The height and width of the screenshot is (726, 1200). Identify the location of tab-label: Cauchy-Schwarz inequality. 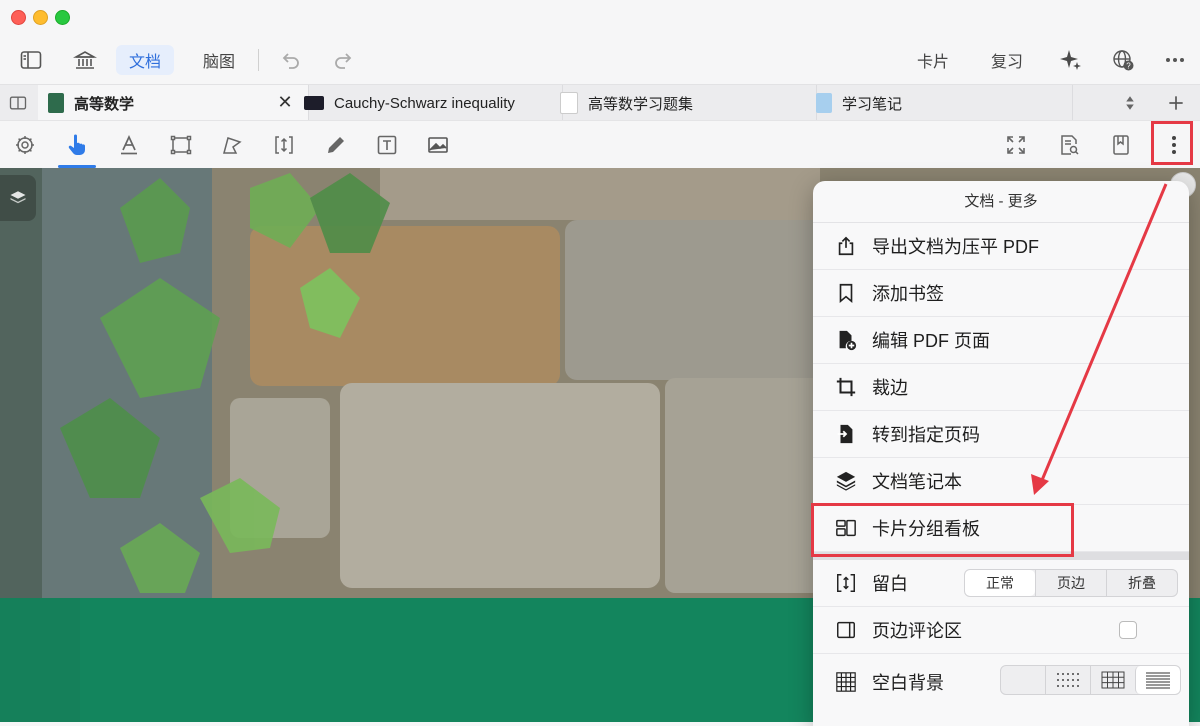
(424, 103).